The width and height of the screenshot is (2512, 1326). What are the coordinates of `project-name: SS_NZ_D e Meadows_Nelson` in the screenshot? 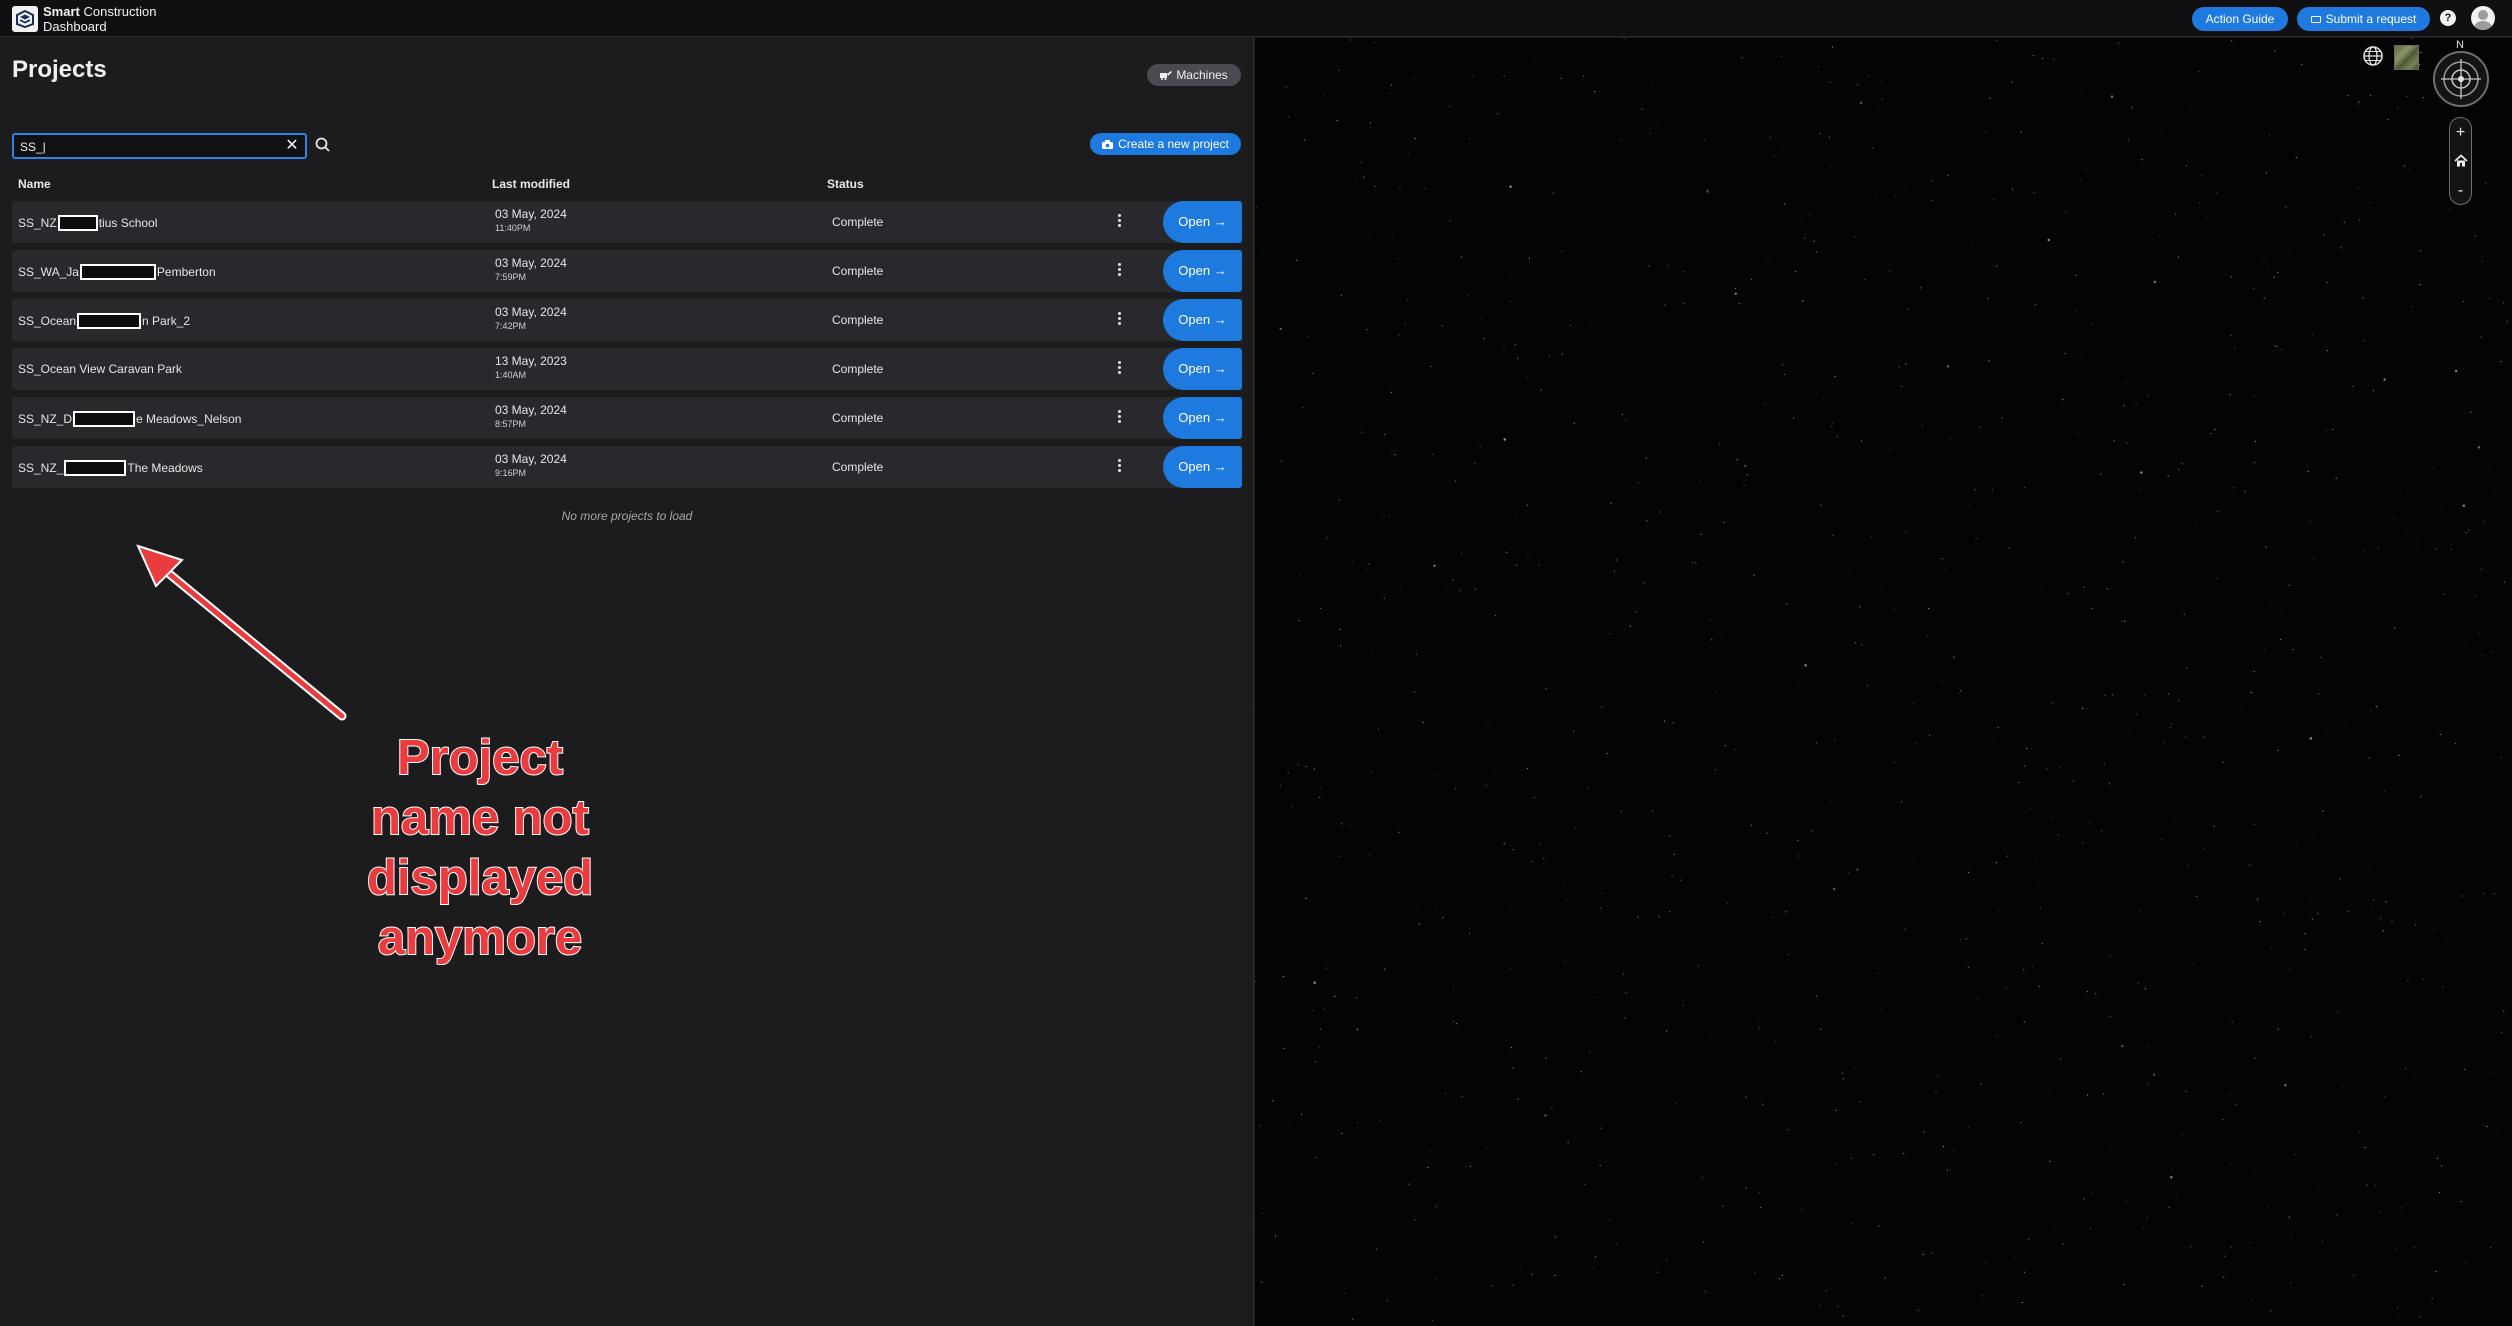 It's located at (130, 419).